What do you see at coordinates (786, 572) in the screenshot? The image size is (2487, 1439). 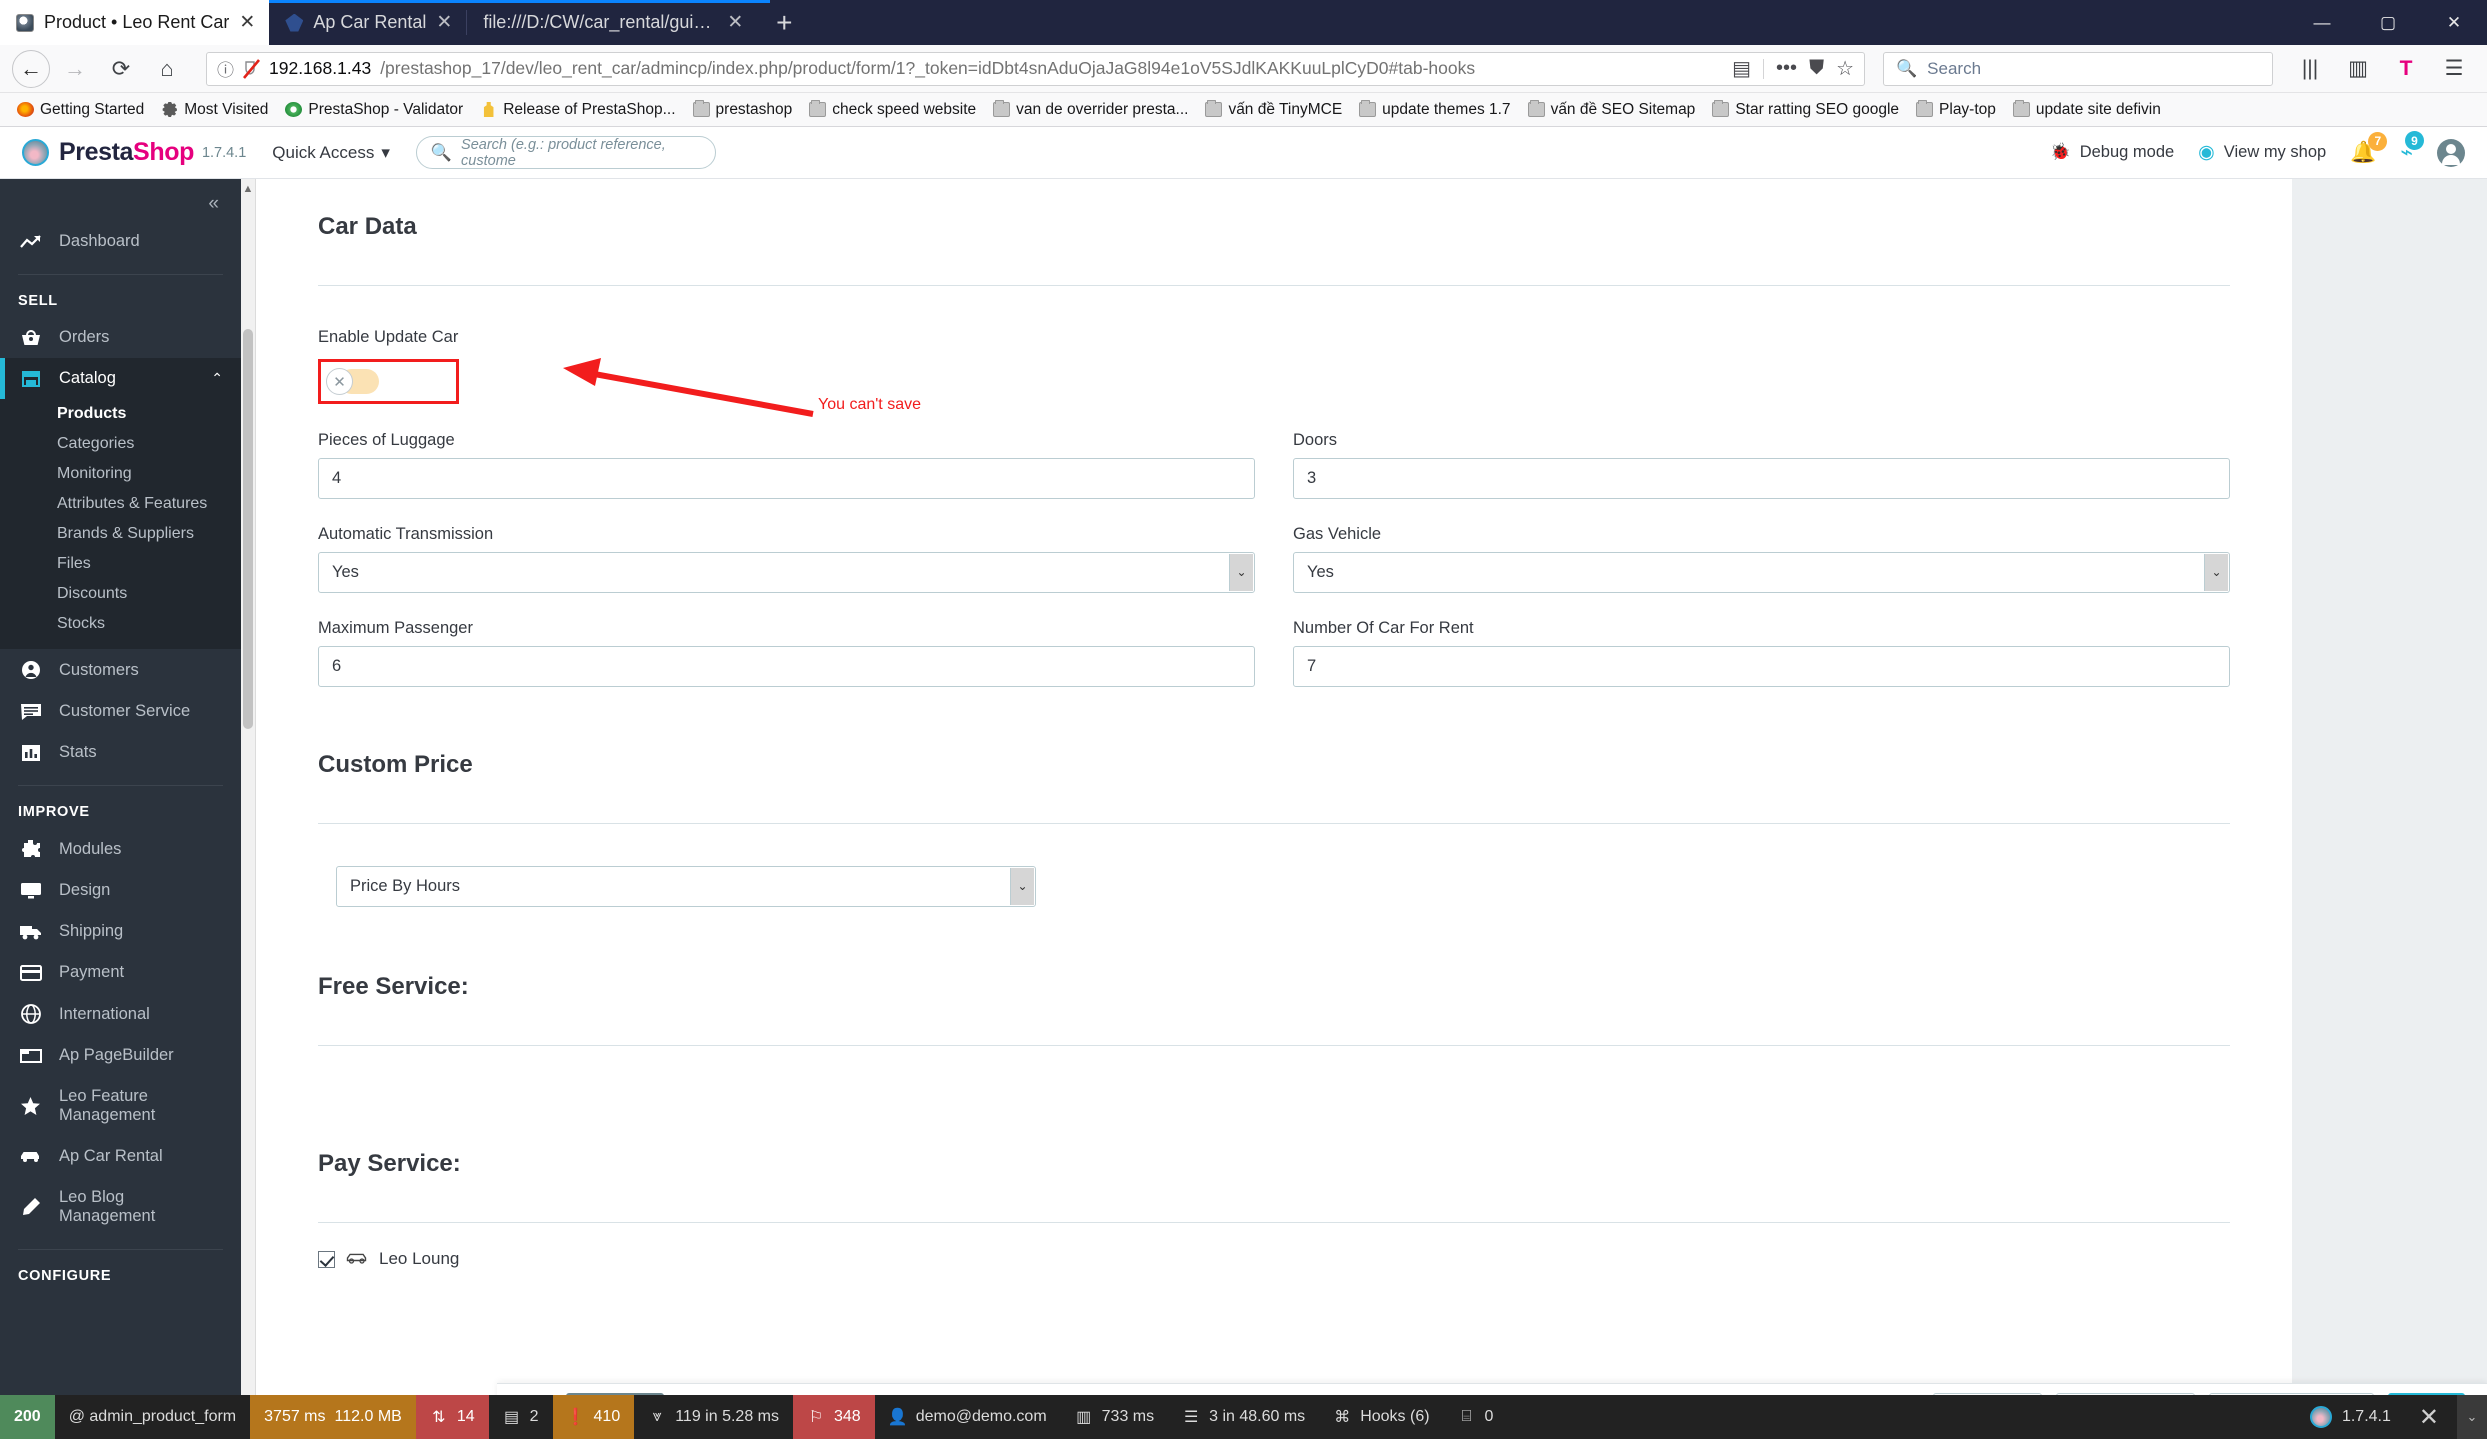 I see `automatic-transmission-select: Yes ⌄` at bounding box center [786, 572].